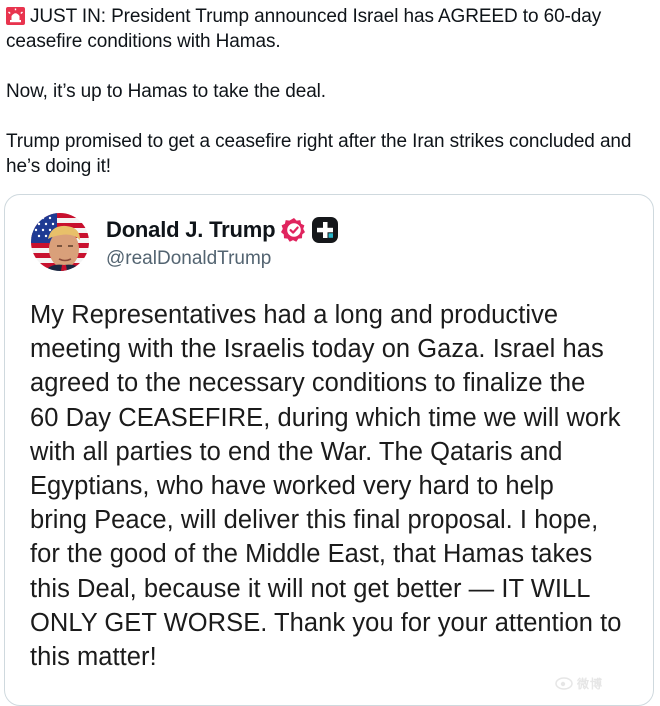 This screenshot has height=706, width=660. I want to click on avatar, so click(60, 242).